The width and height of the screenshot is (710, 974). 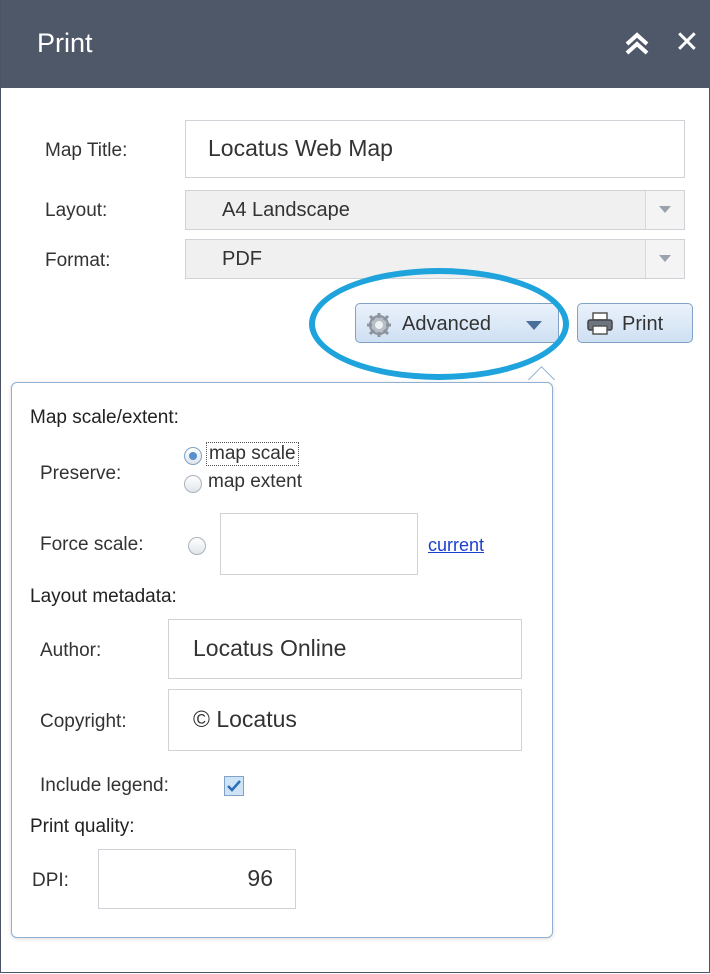 What do you see at coordinates (435, 210) in the screenshot?
I see `layout-select: A4 Landscape` at bounding box center [435, 210].